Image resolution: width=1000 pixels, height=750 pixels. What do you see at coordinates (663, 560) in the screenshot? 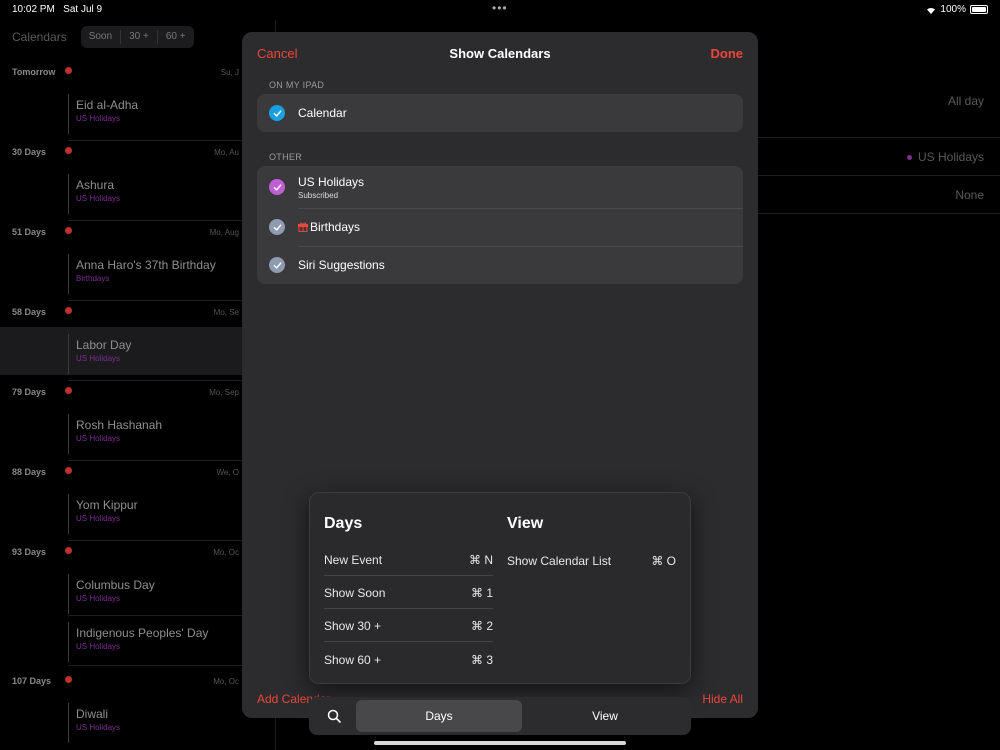
I see `shortcut-key: ⌘ O` at bounding box center [663, 560].